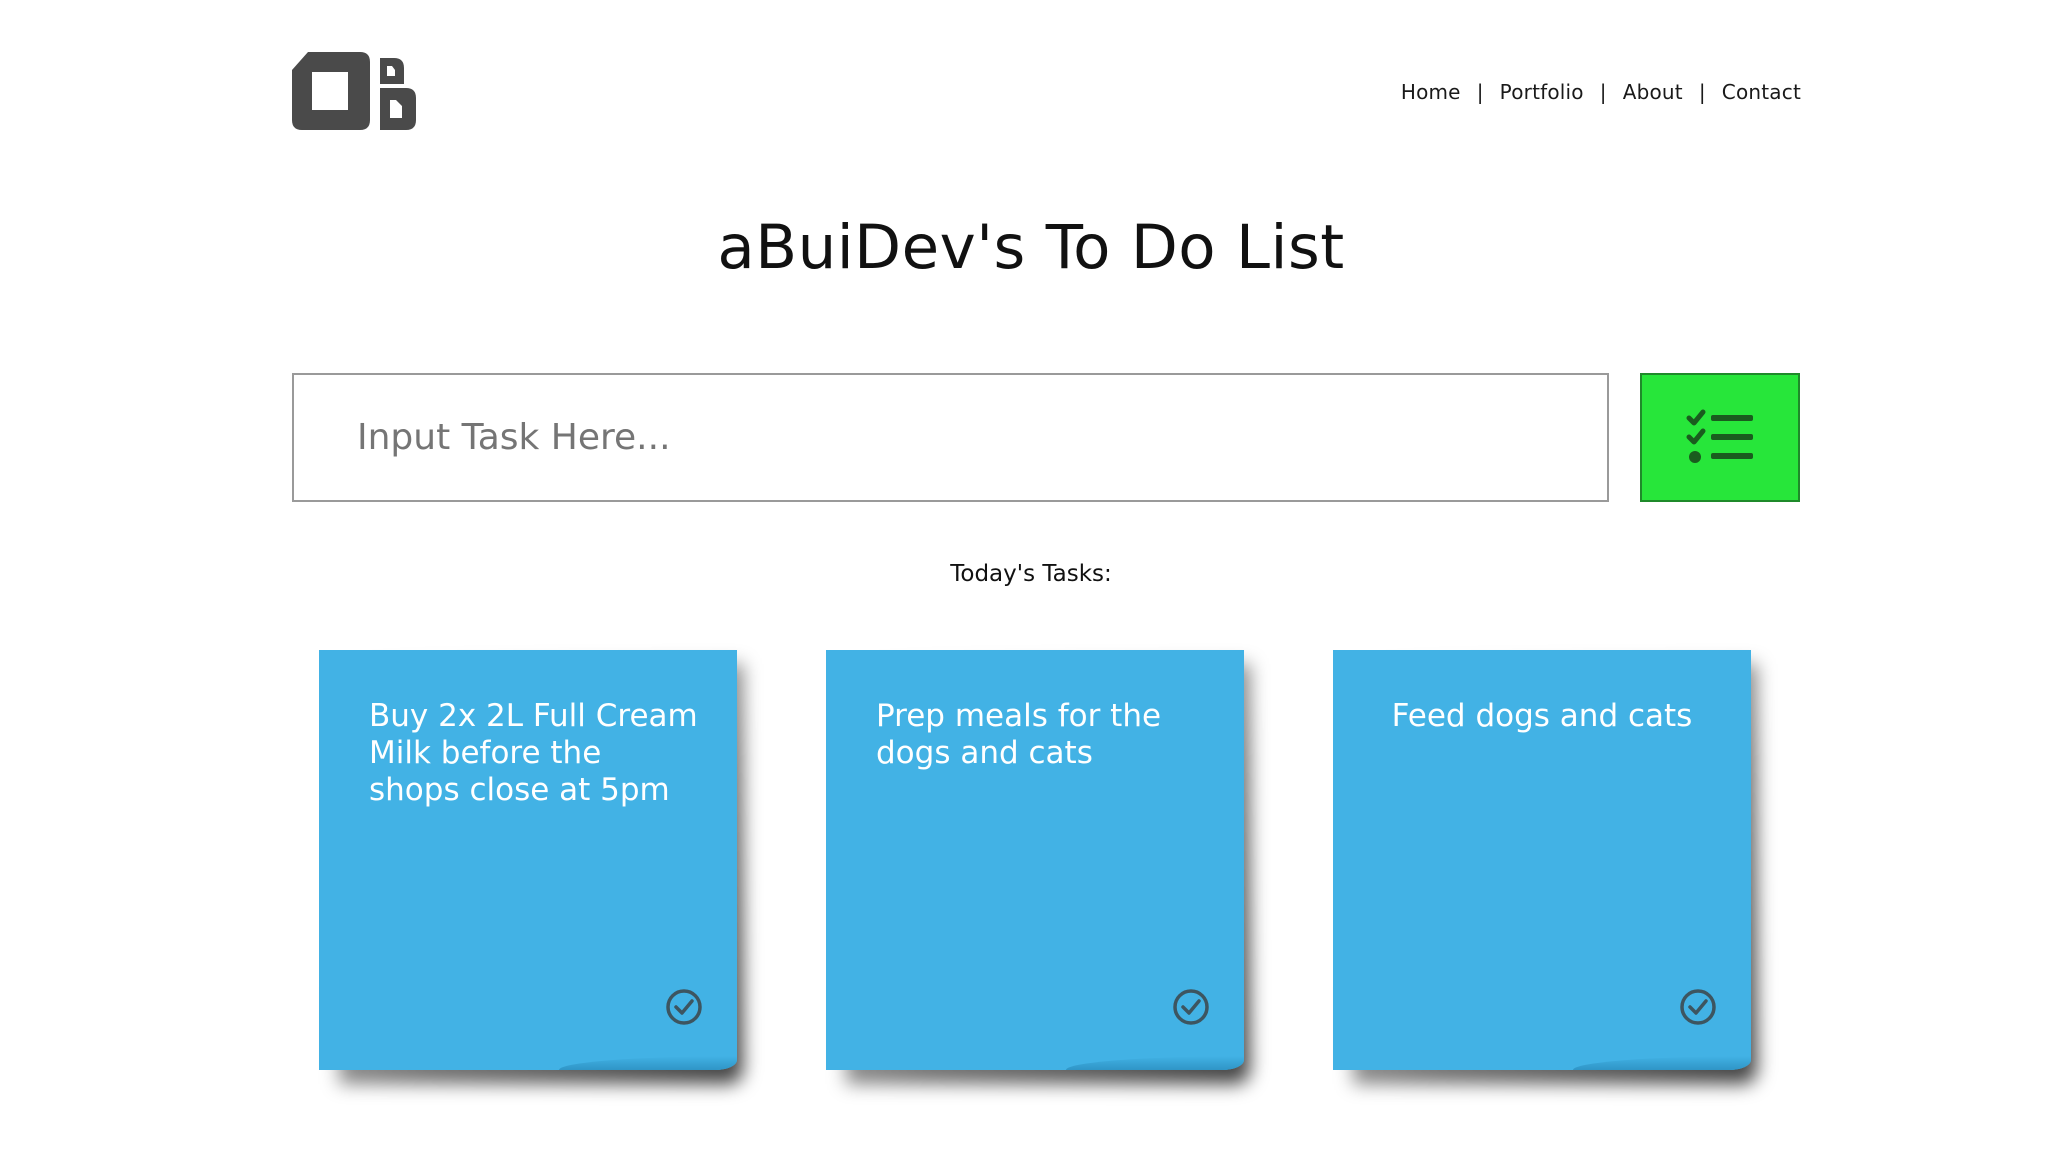 The image size is (2062, 1153). What do you see at coordinates (1038, 867) in the screenshot?
I see `task-note: Prep meals for the dogs and cats` at bounding box center [1038, 867].